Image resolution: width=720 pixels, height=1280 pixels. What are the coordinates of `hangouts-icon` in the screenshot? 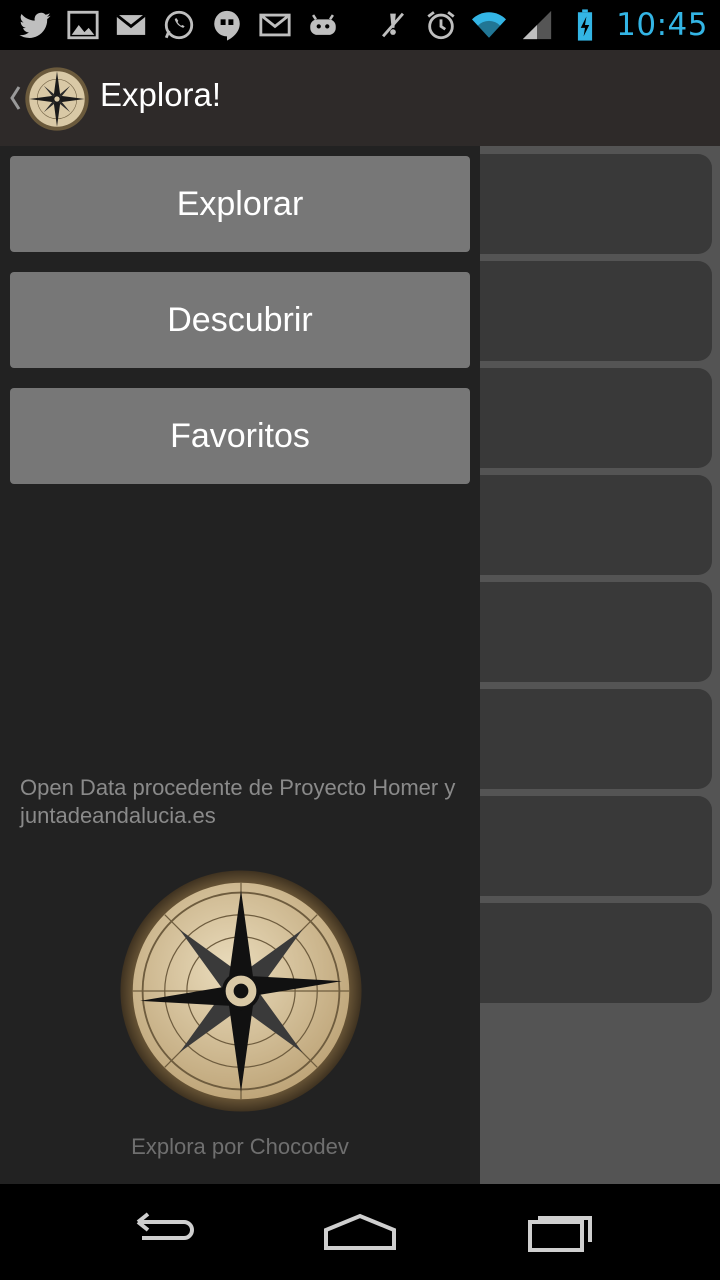 It's located at (227, 25).